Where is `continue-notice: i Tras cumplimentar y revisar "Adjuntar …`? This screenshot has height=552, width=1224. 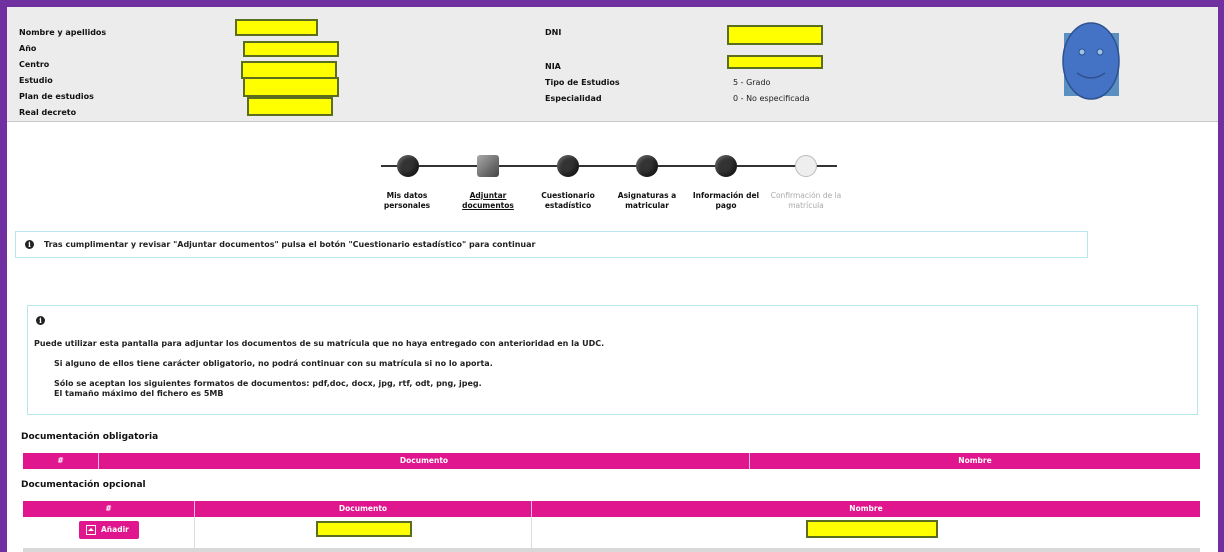 continue-notice: i Tras cumplimentar y revisar "Adjuntar … is located at coordinates (551, 244).